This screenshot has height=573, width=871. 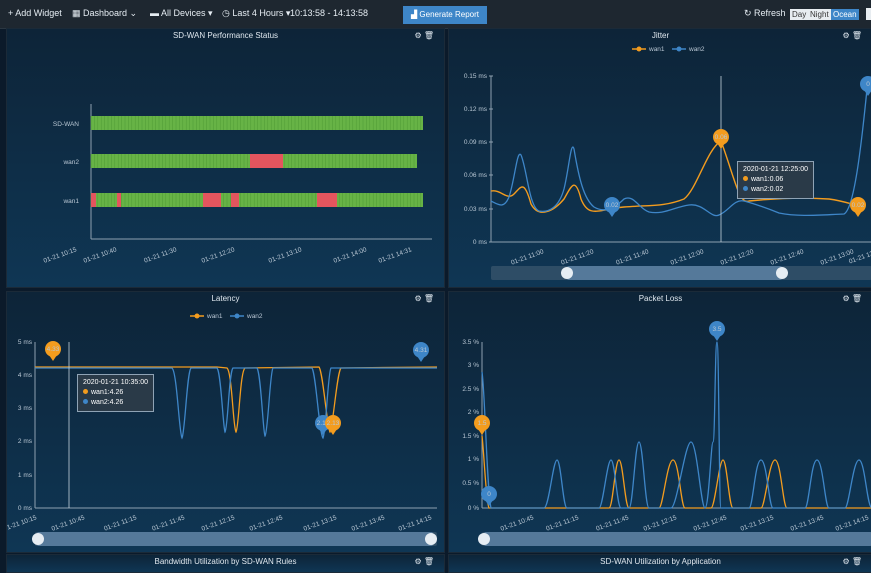 What do you see at coordinates (819, 14) in the screenshot?
I see `theme-night-toggle: Night` at bounding box center [819, 14].